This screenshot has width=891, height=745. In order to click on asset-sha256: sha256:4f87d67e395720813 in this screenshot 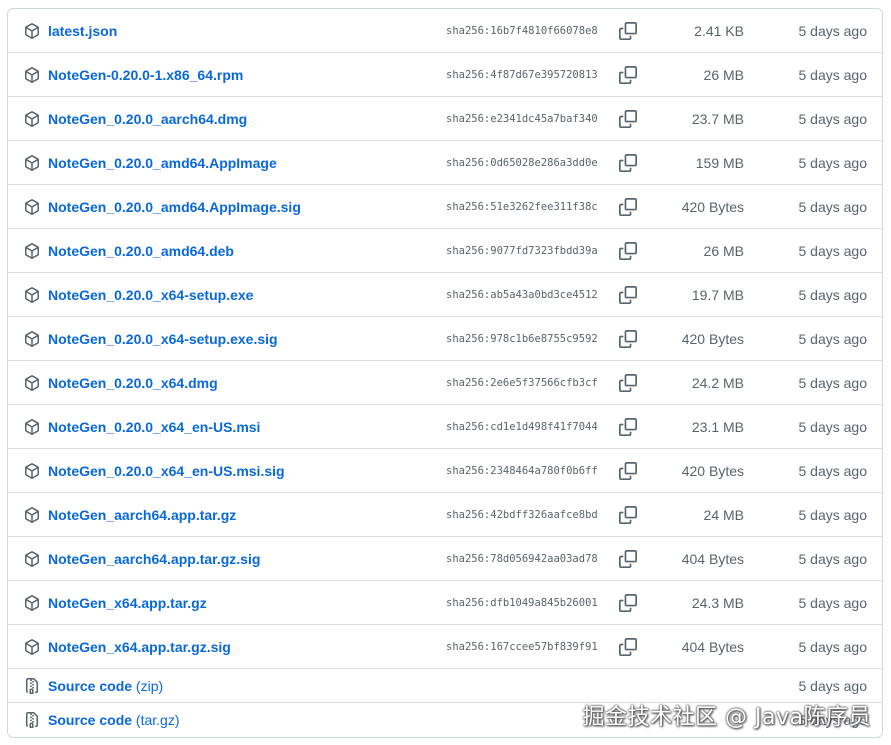, I will do `click(522, 75)`.